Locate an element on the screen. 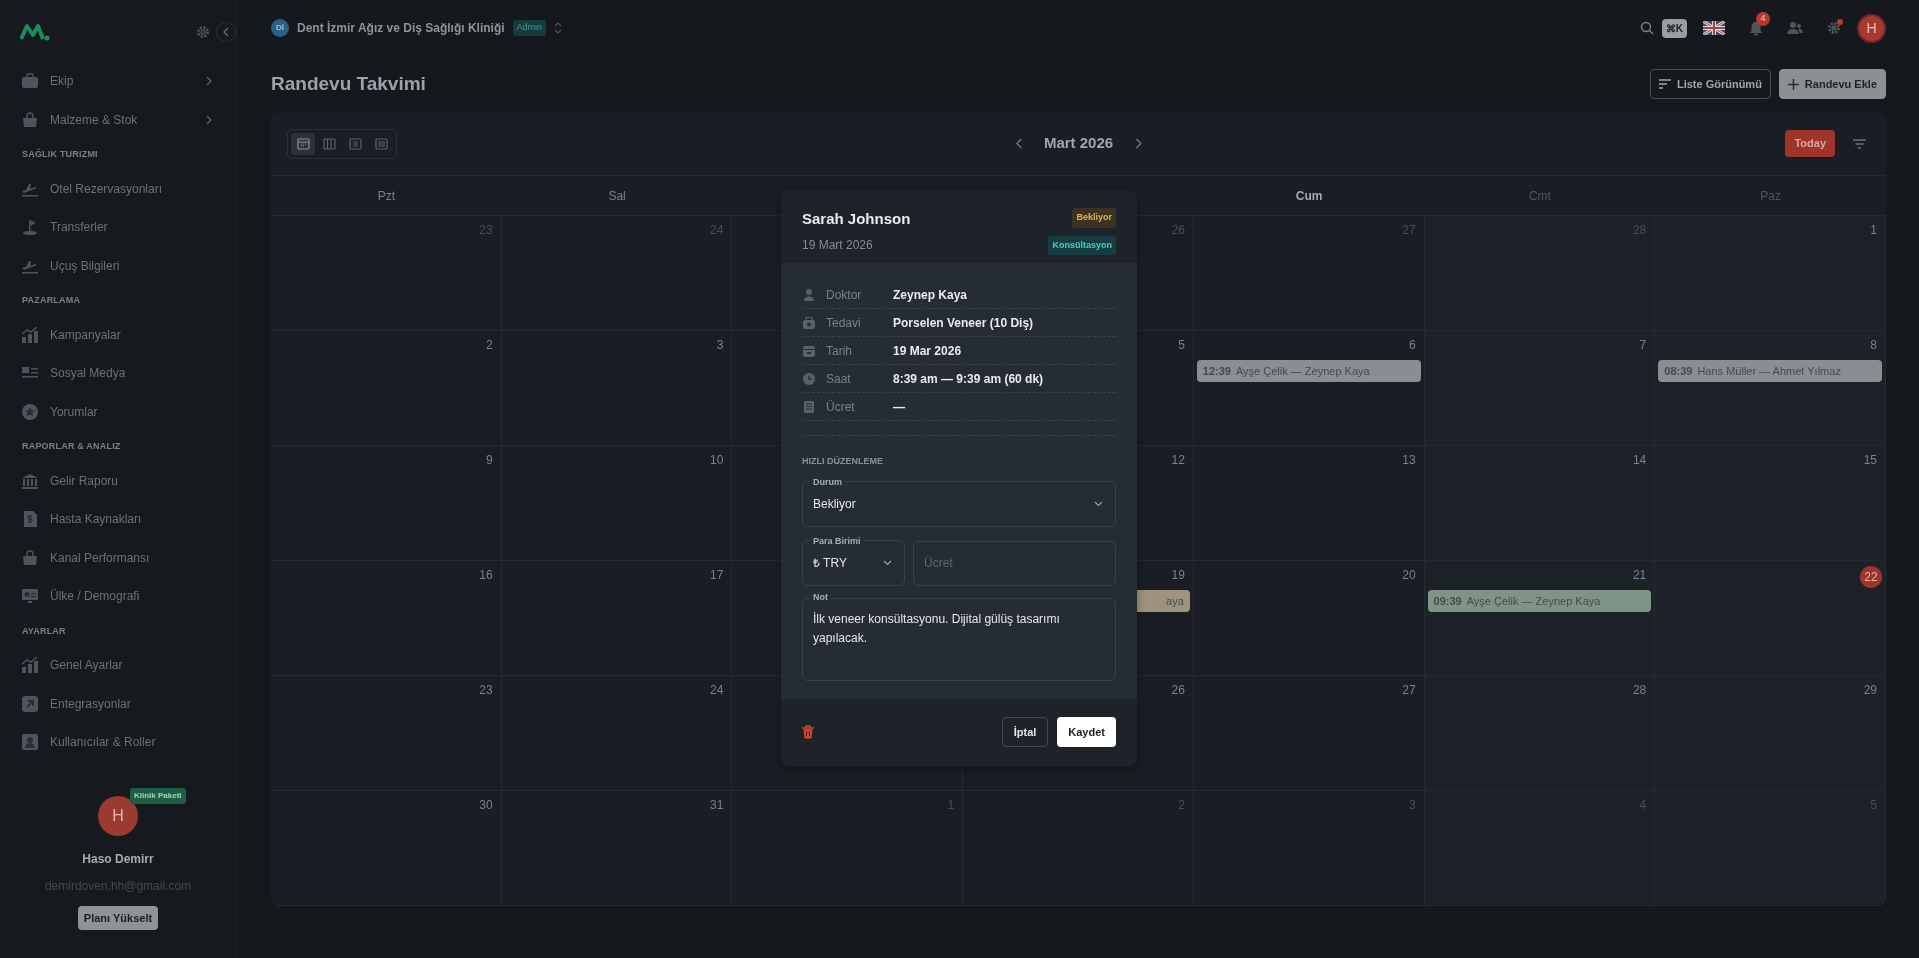  detail-label: Saat is located at coordinates (839, 379).